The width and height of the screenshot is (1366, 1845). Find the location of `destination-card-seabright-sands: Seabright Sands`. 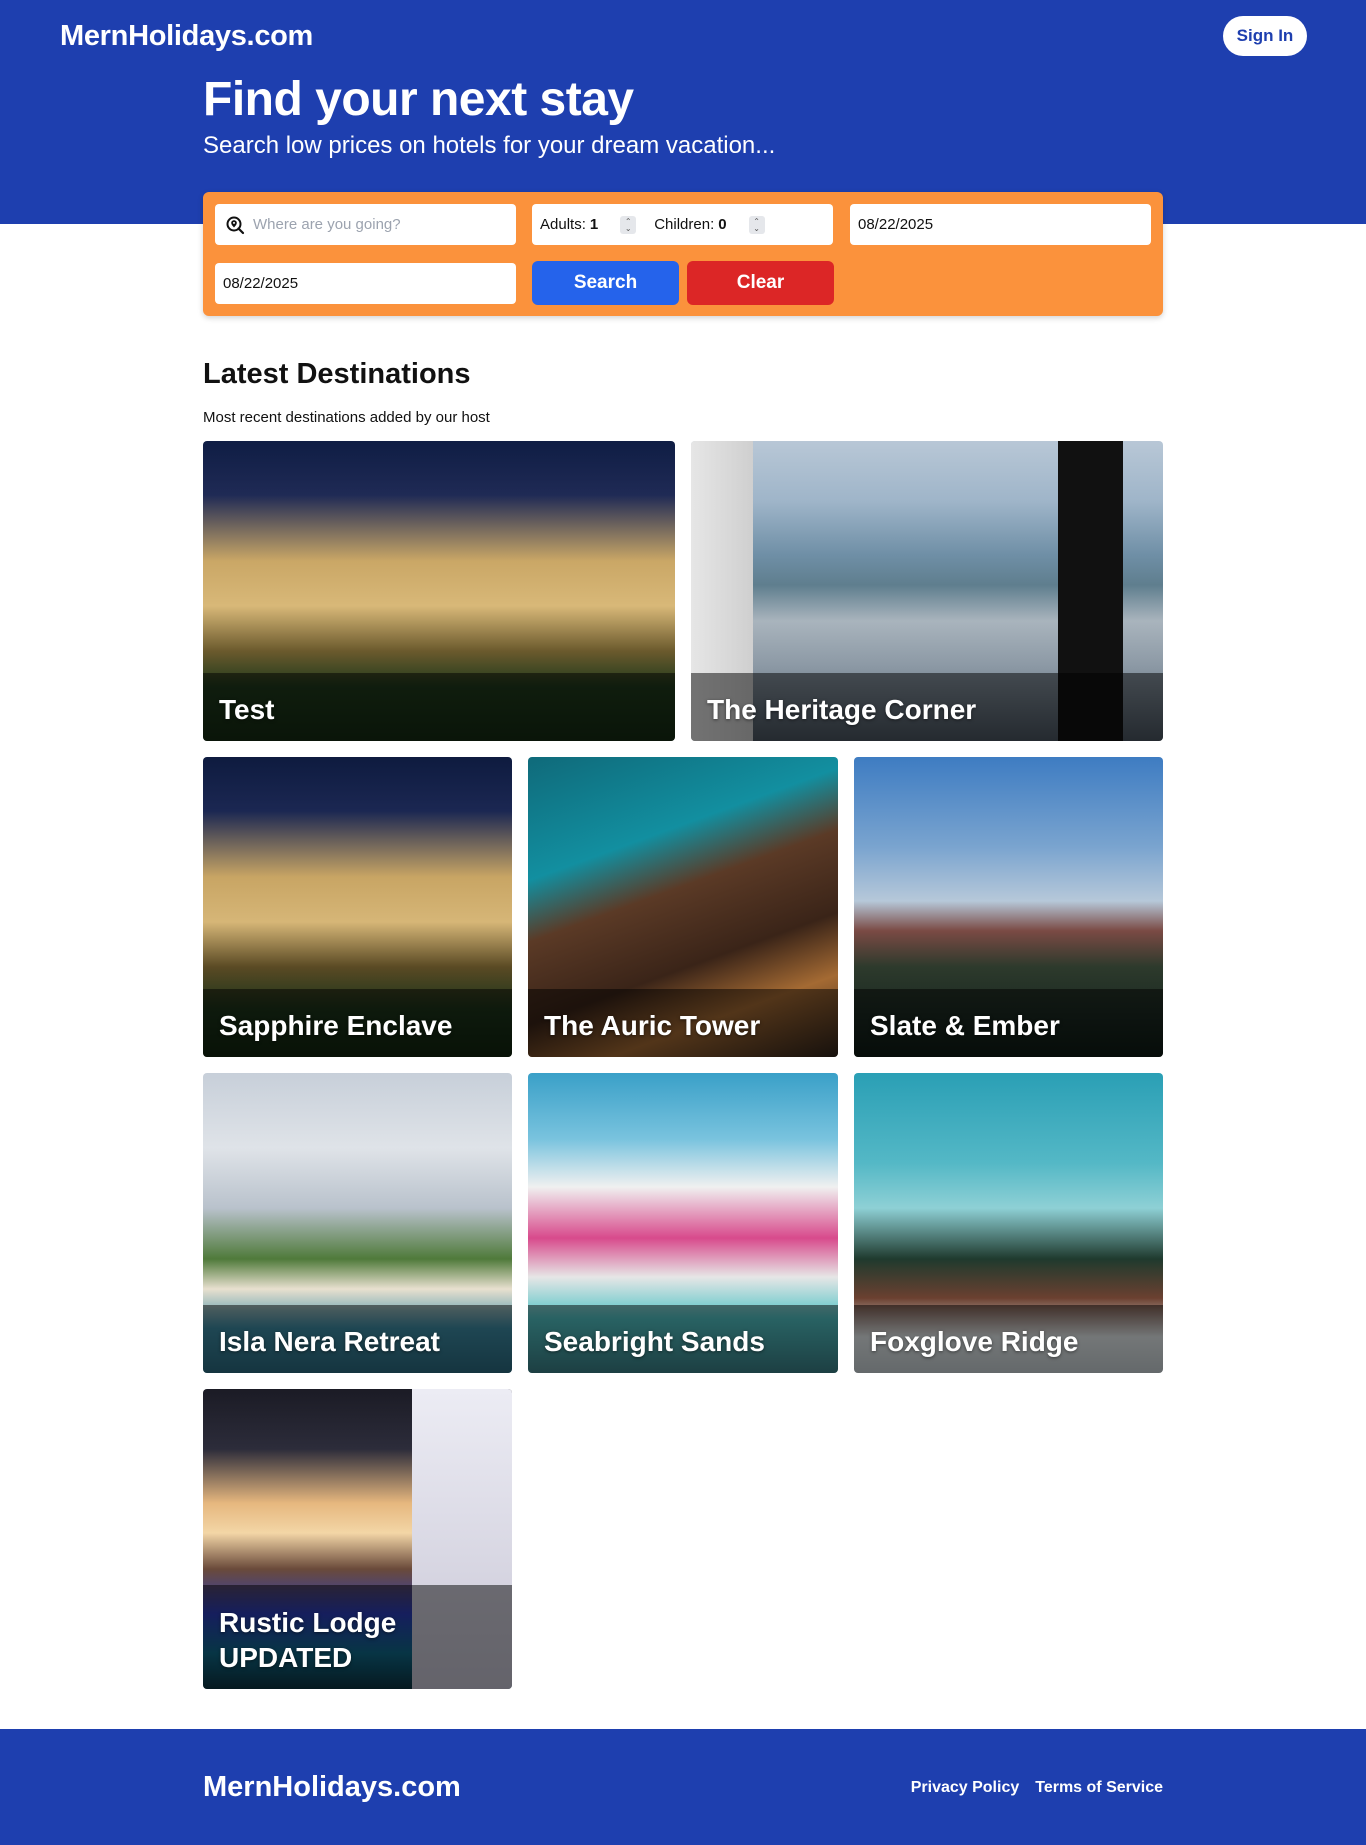

destination-card-seabright-sands: Seabright Sands is located at coordinates (683, 1223).